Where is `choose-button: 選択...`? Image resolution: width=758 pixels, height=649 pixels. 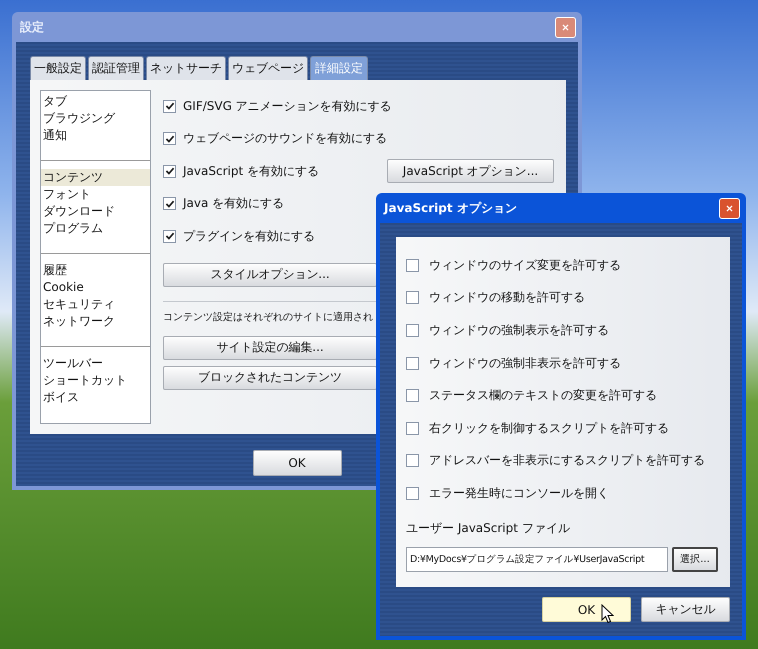
choose-button: 選択... is located at coordinates (695, 559).